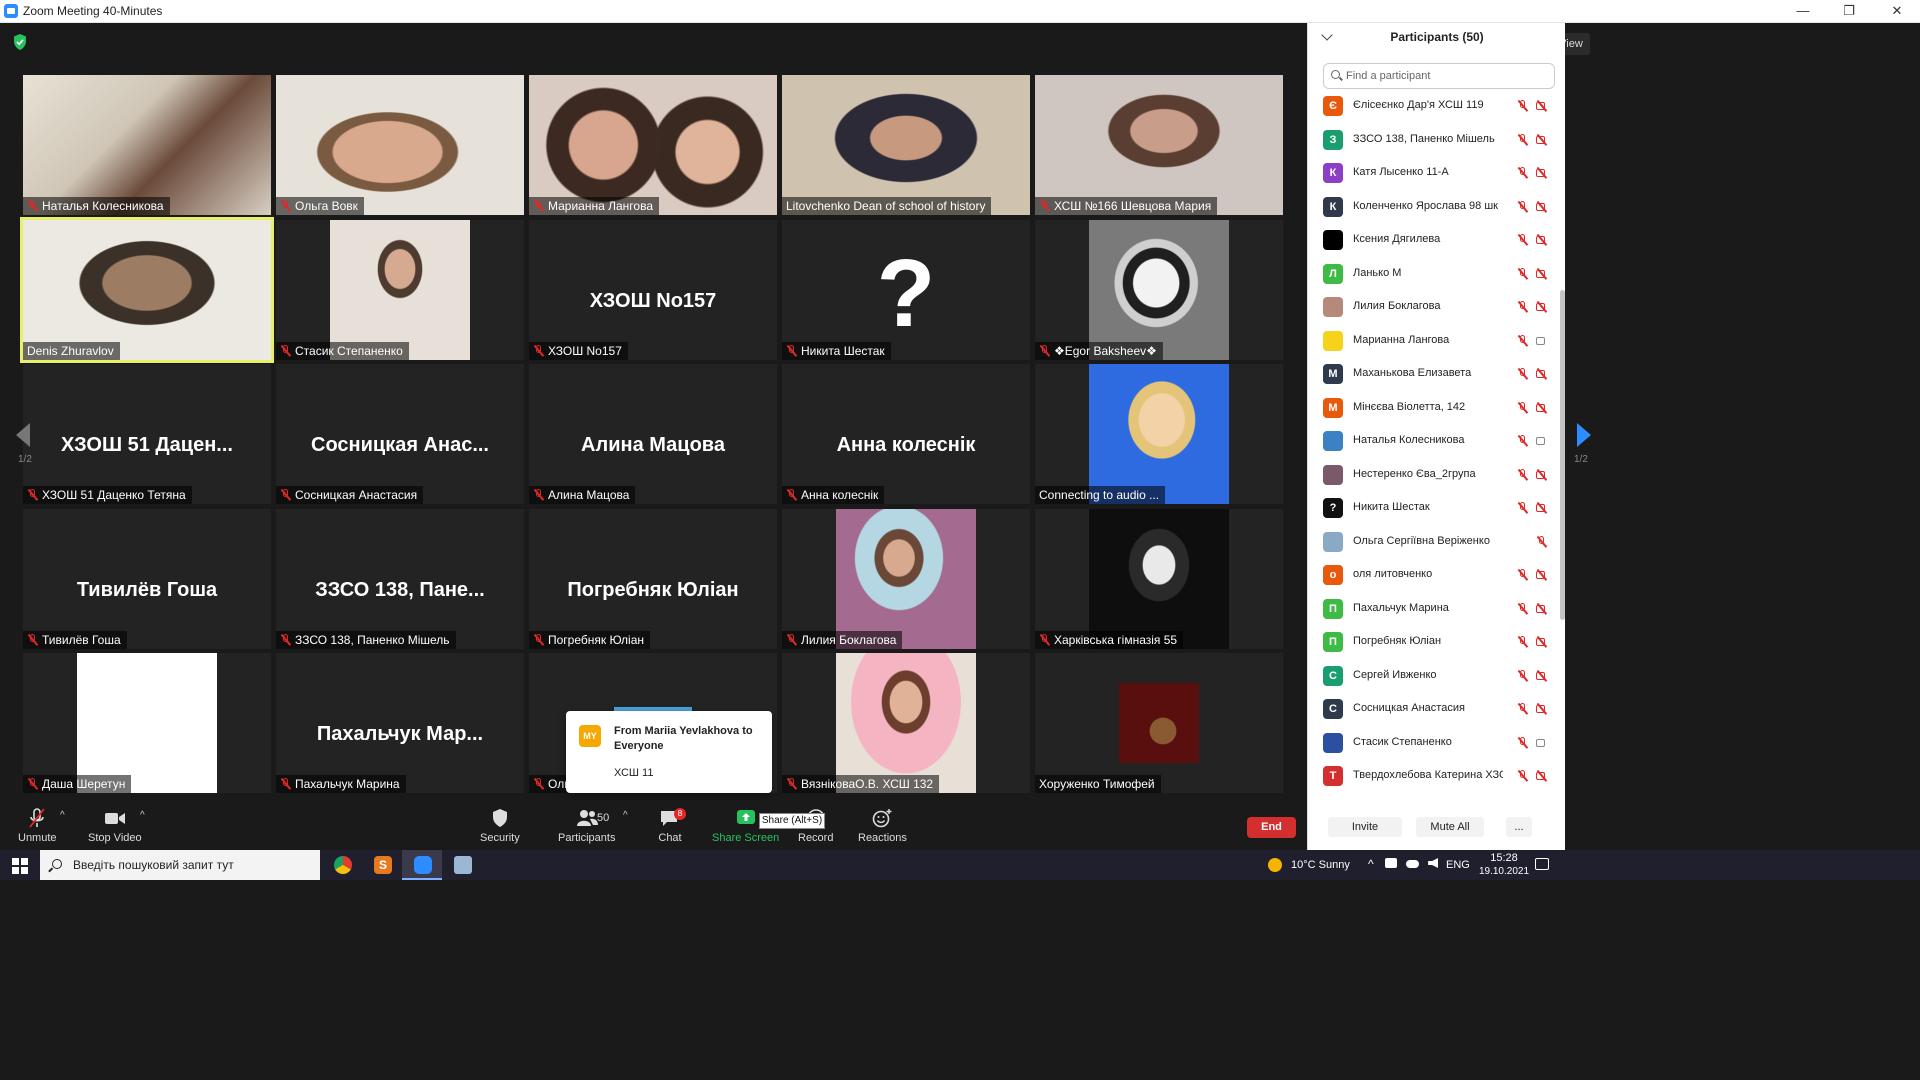  What do you see at coordinates (1584, 435) in the screenshot?
I see `next-page-arrow-icon` at bounding box center [1584, 435].